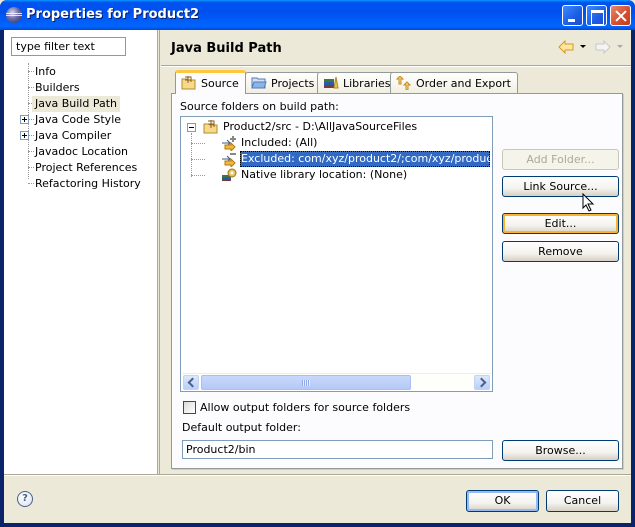 The width and height of the screenshot is (635, 527). What do you see at coordinates (596, 15) in the screenshot?
I see `maximize-button` at bounding box center [596, 15].